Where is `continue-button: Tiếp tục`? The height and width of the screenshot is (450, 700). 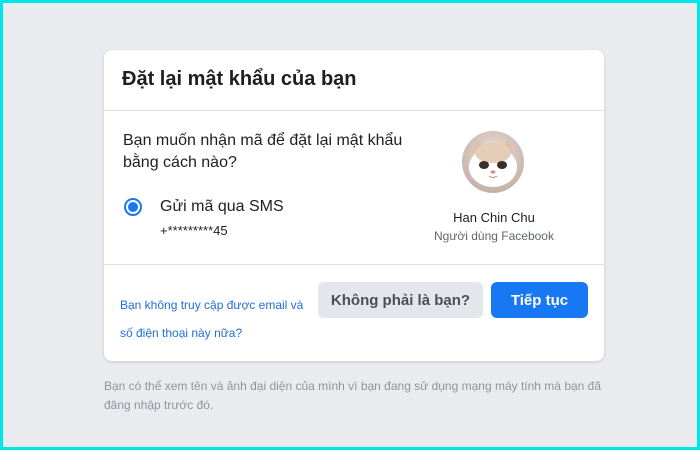
continue-button: Tiếp tục is located at coordinates (539, 300).